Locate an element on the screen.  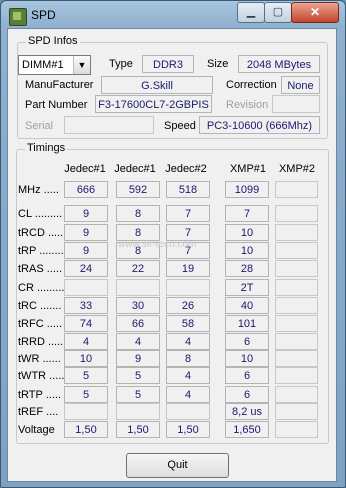
watermark-text: www.sir-tech.com is located at coordinates (157, 244).